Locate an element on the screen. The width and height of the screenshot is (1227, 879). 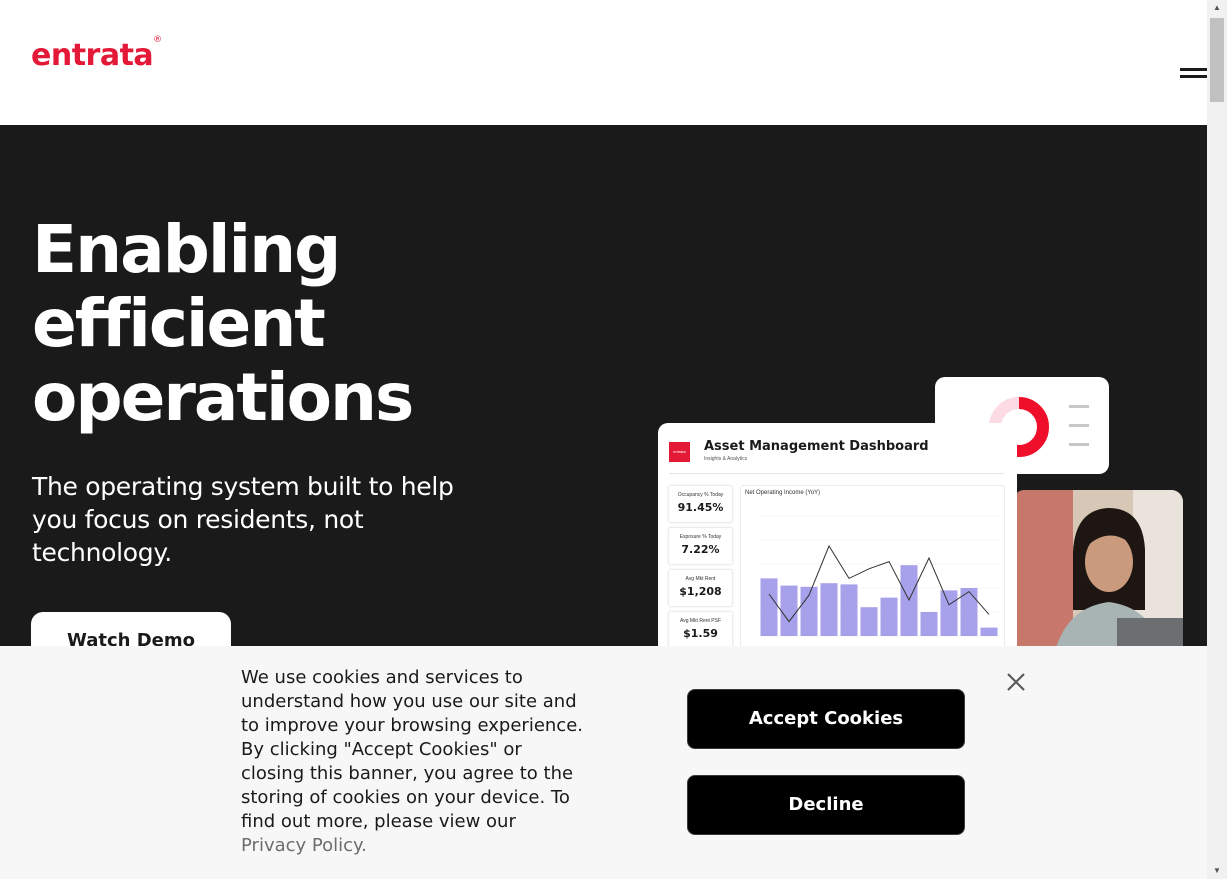
metric-occupancy: Occupancy % Today 91.45% is located at coordinates (700, 504).